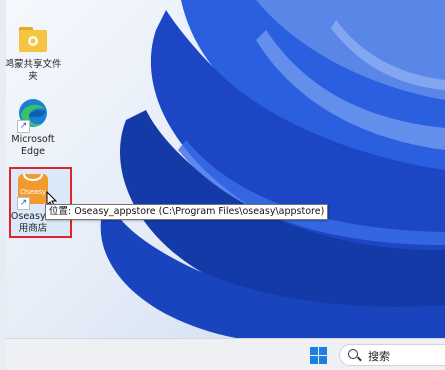  I want to click on desktop-icon-edge: ↗ Microsoft Edge, so click(34, 126).